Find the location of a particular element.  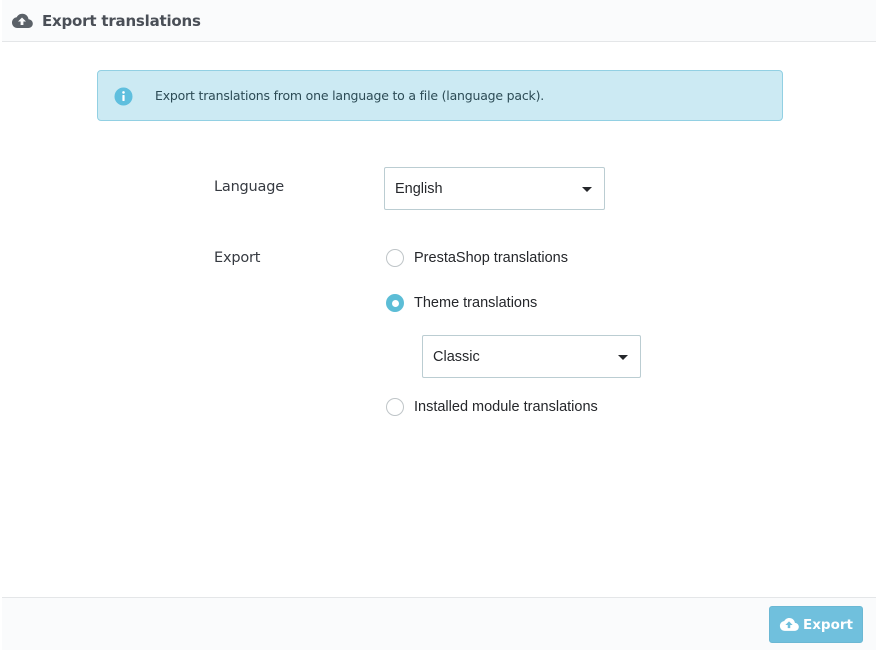

export-button-label: Export is located at coordinates (828, 624).